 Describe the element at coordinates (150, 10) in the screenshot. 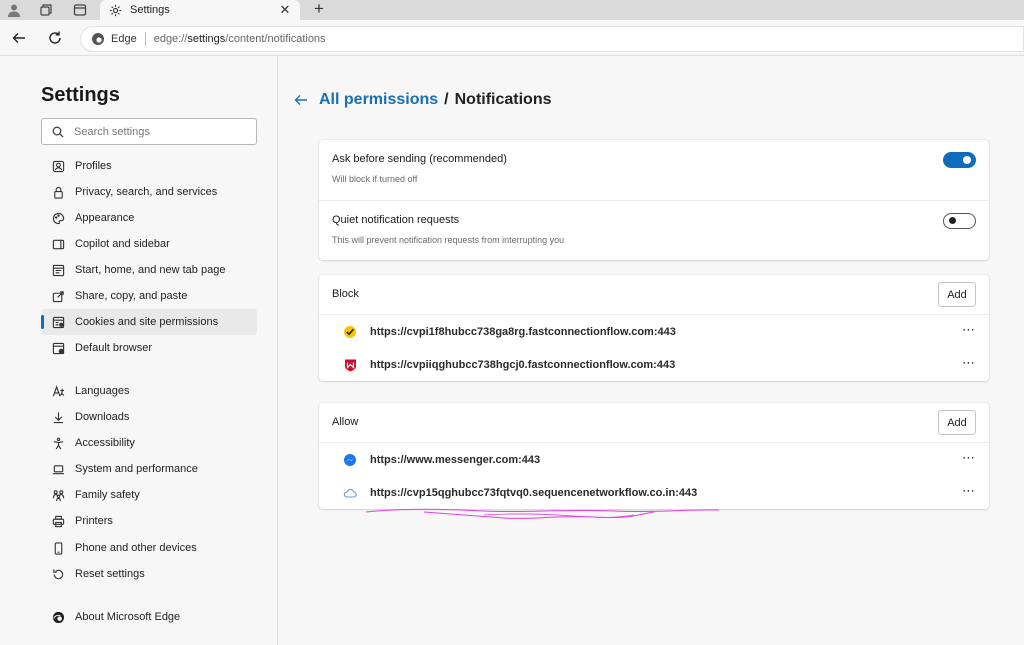

I see `tab-title: Settings` at that location.